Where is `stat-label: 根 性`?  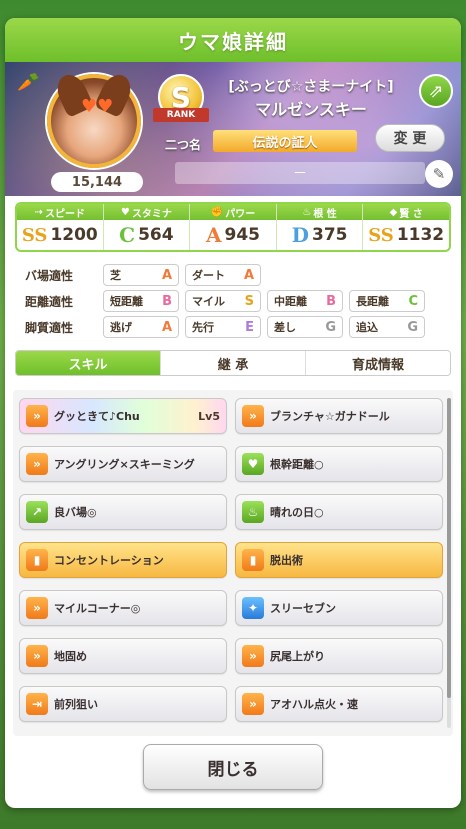 stat-label: 根 性 is located at coordinates (325, 214).